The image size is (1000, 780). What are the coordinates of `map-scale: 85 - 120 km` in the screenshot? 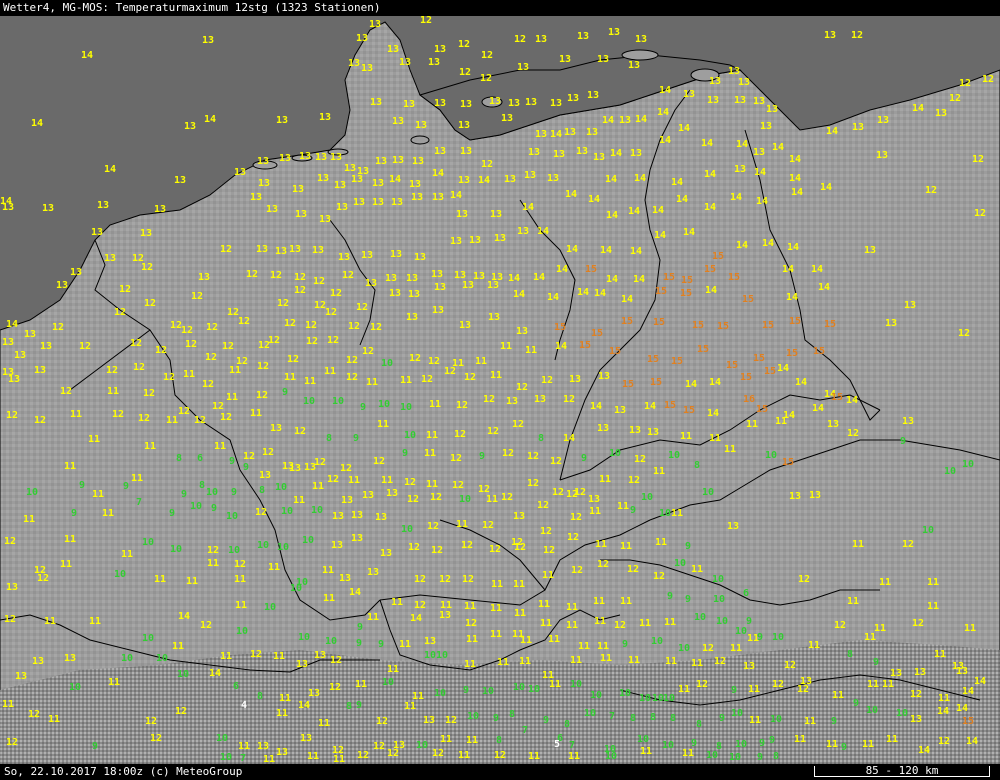 It's located at (902, 772).